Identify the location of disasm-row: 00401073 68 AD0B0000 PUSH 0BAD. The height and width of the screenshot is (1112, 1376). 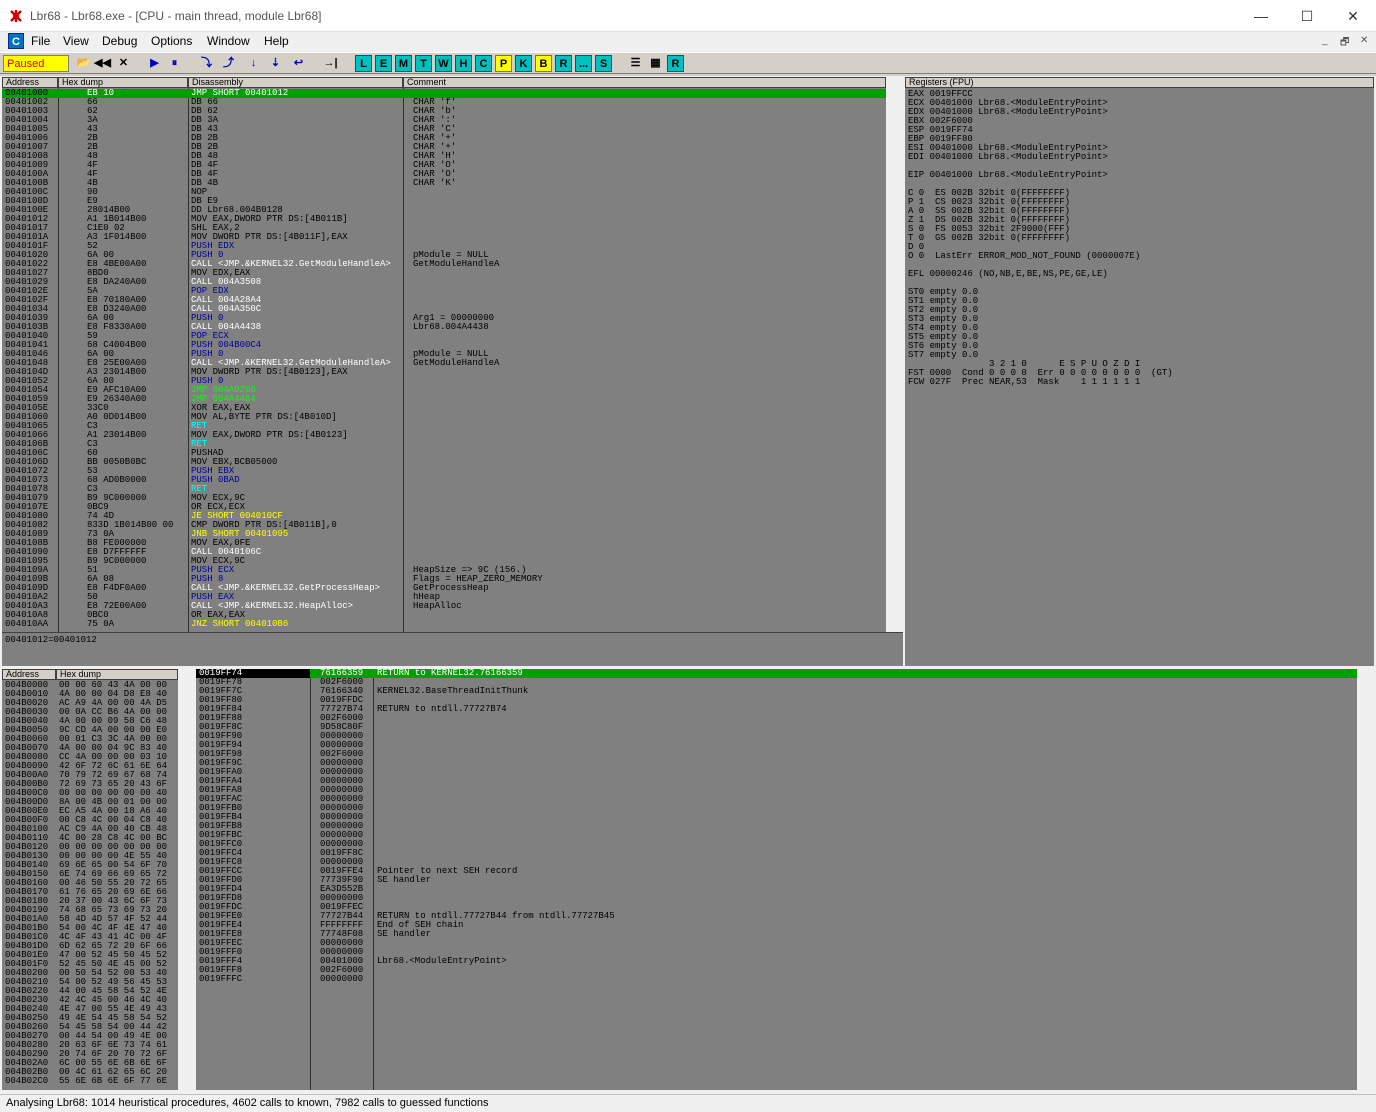
(444, 480).